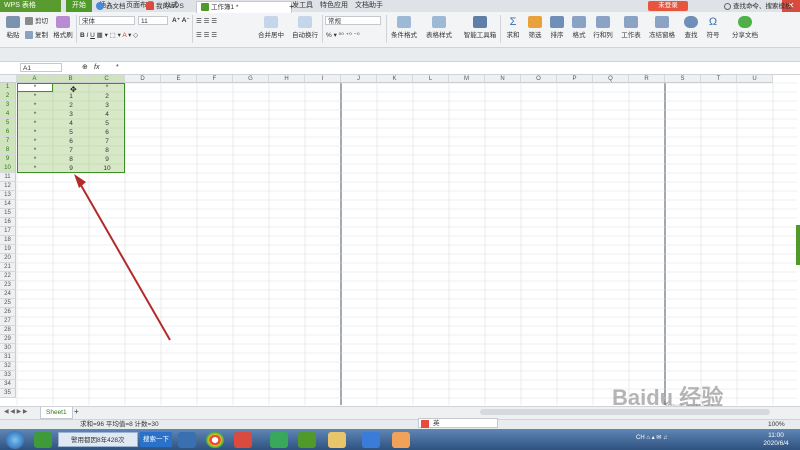  I want to click on row-header-9: 9, so click(8, 159).